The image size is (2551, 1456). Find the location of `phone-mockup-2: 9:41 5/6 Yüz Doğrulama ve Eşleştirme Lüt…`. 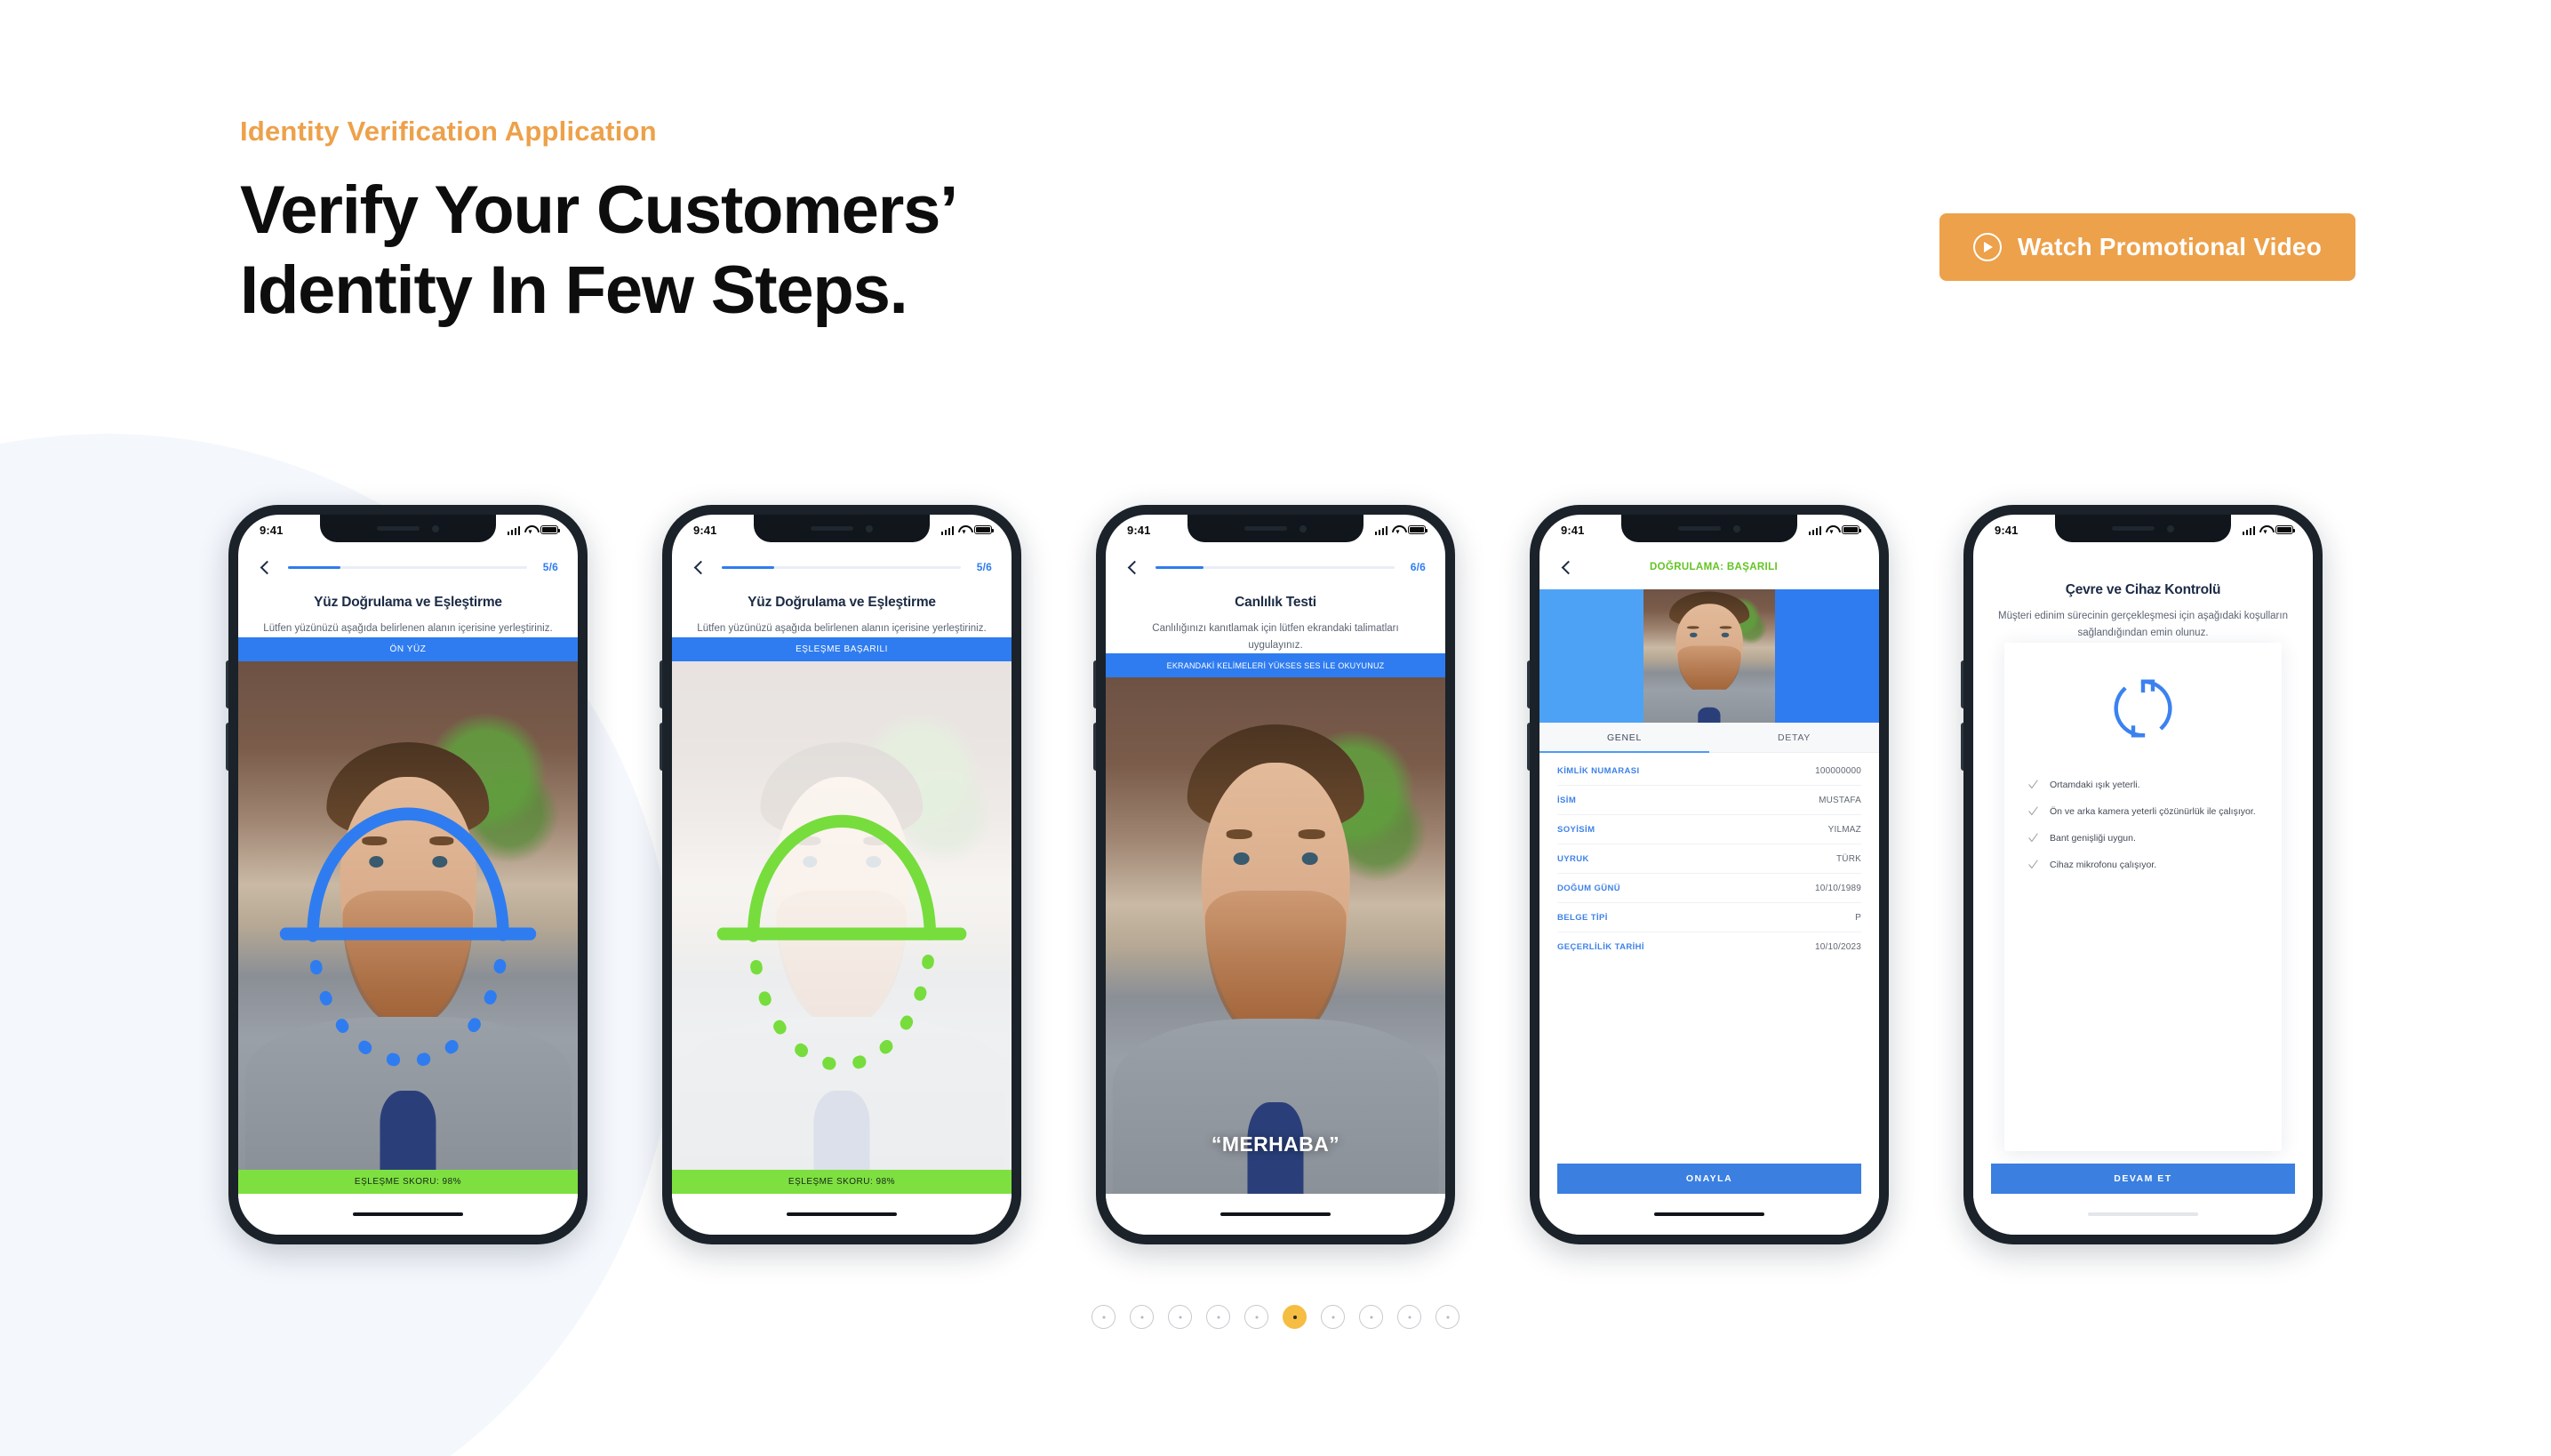

phone-mockup-2: 9:41 5/6 Yüz Doğrulama ve Eşleştirme Lüt… is located at coordinates (840, 874).